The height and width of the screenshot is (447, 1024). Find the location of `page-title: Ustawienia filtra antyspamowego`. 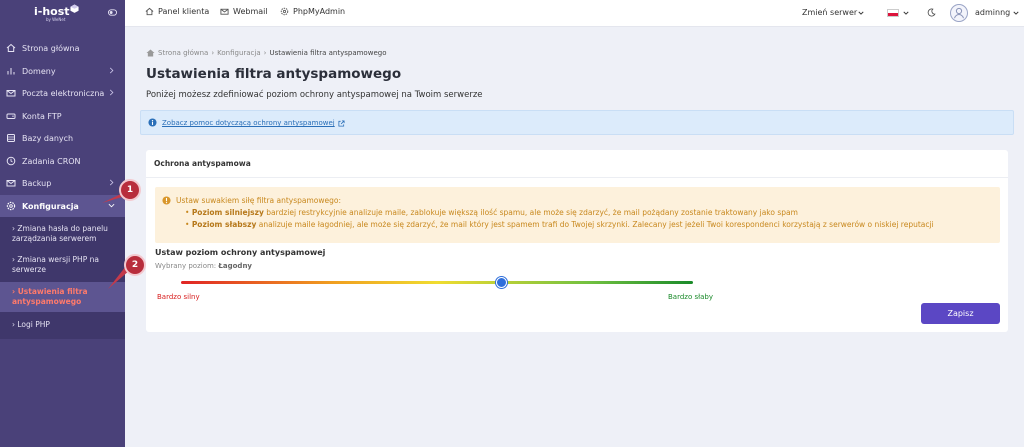

page-title: Ustawienia filtra antyspamowego is located at coordinates (274, 74).